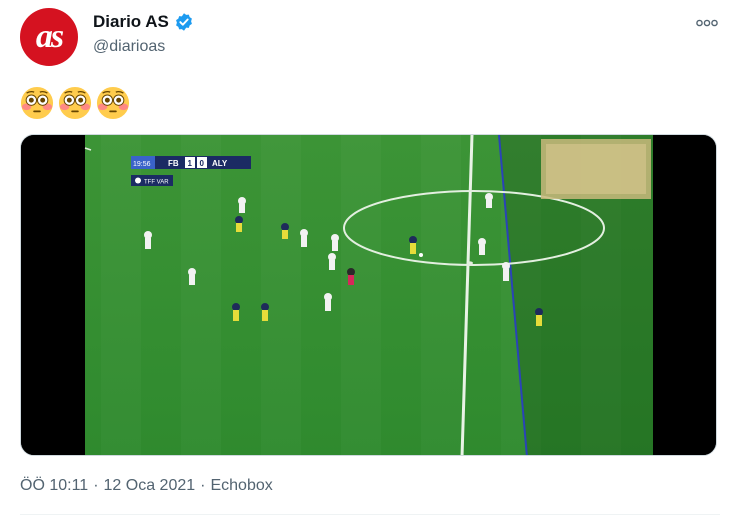 This screenshot has height=518, width=740. I want to click on referee, so click(351, 276).